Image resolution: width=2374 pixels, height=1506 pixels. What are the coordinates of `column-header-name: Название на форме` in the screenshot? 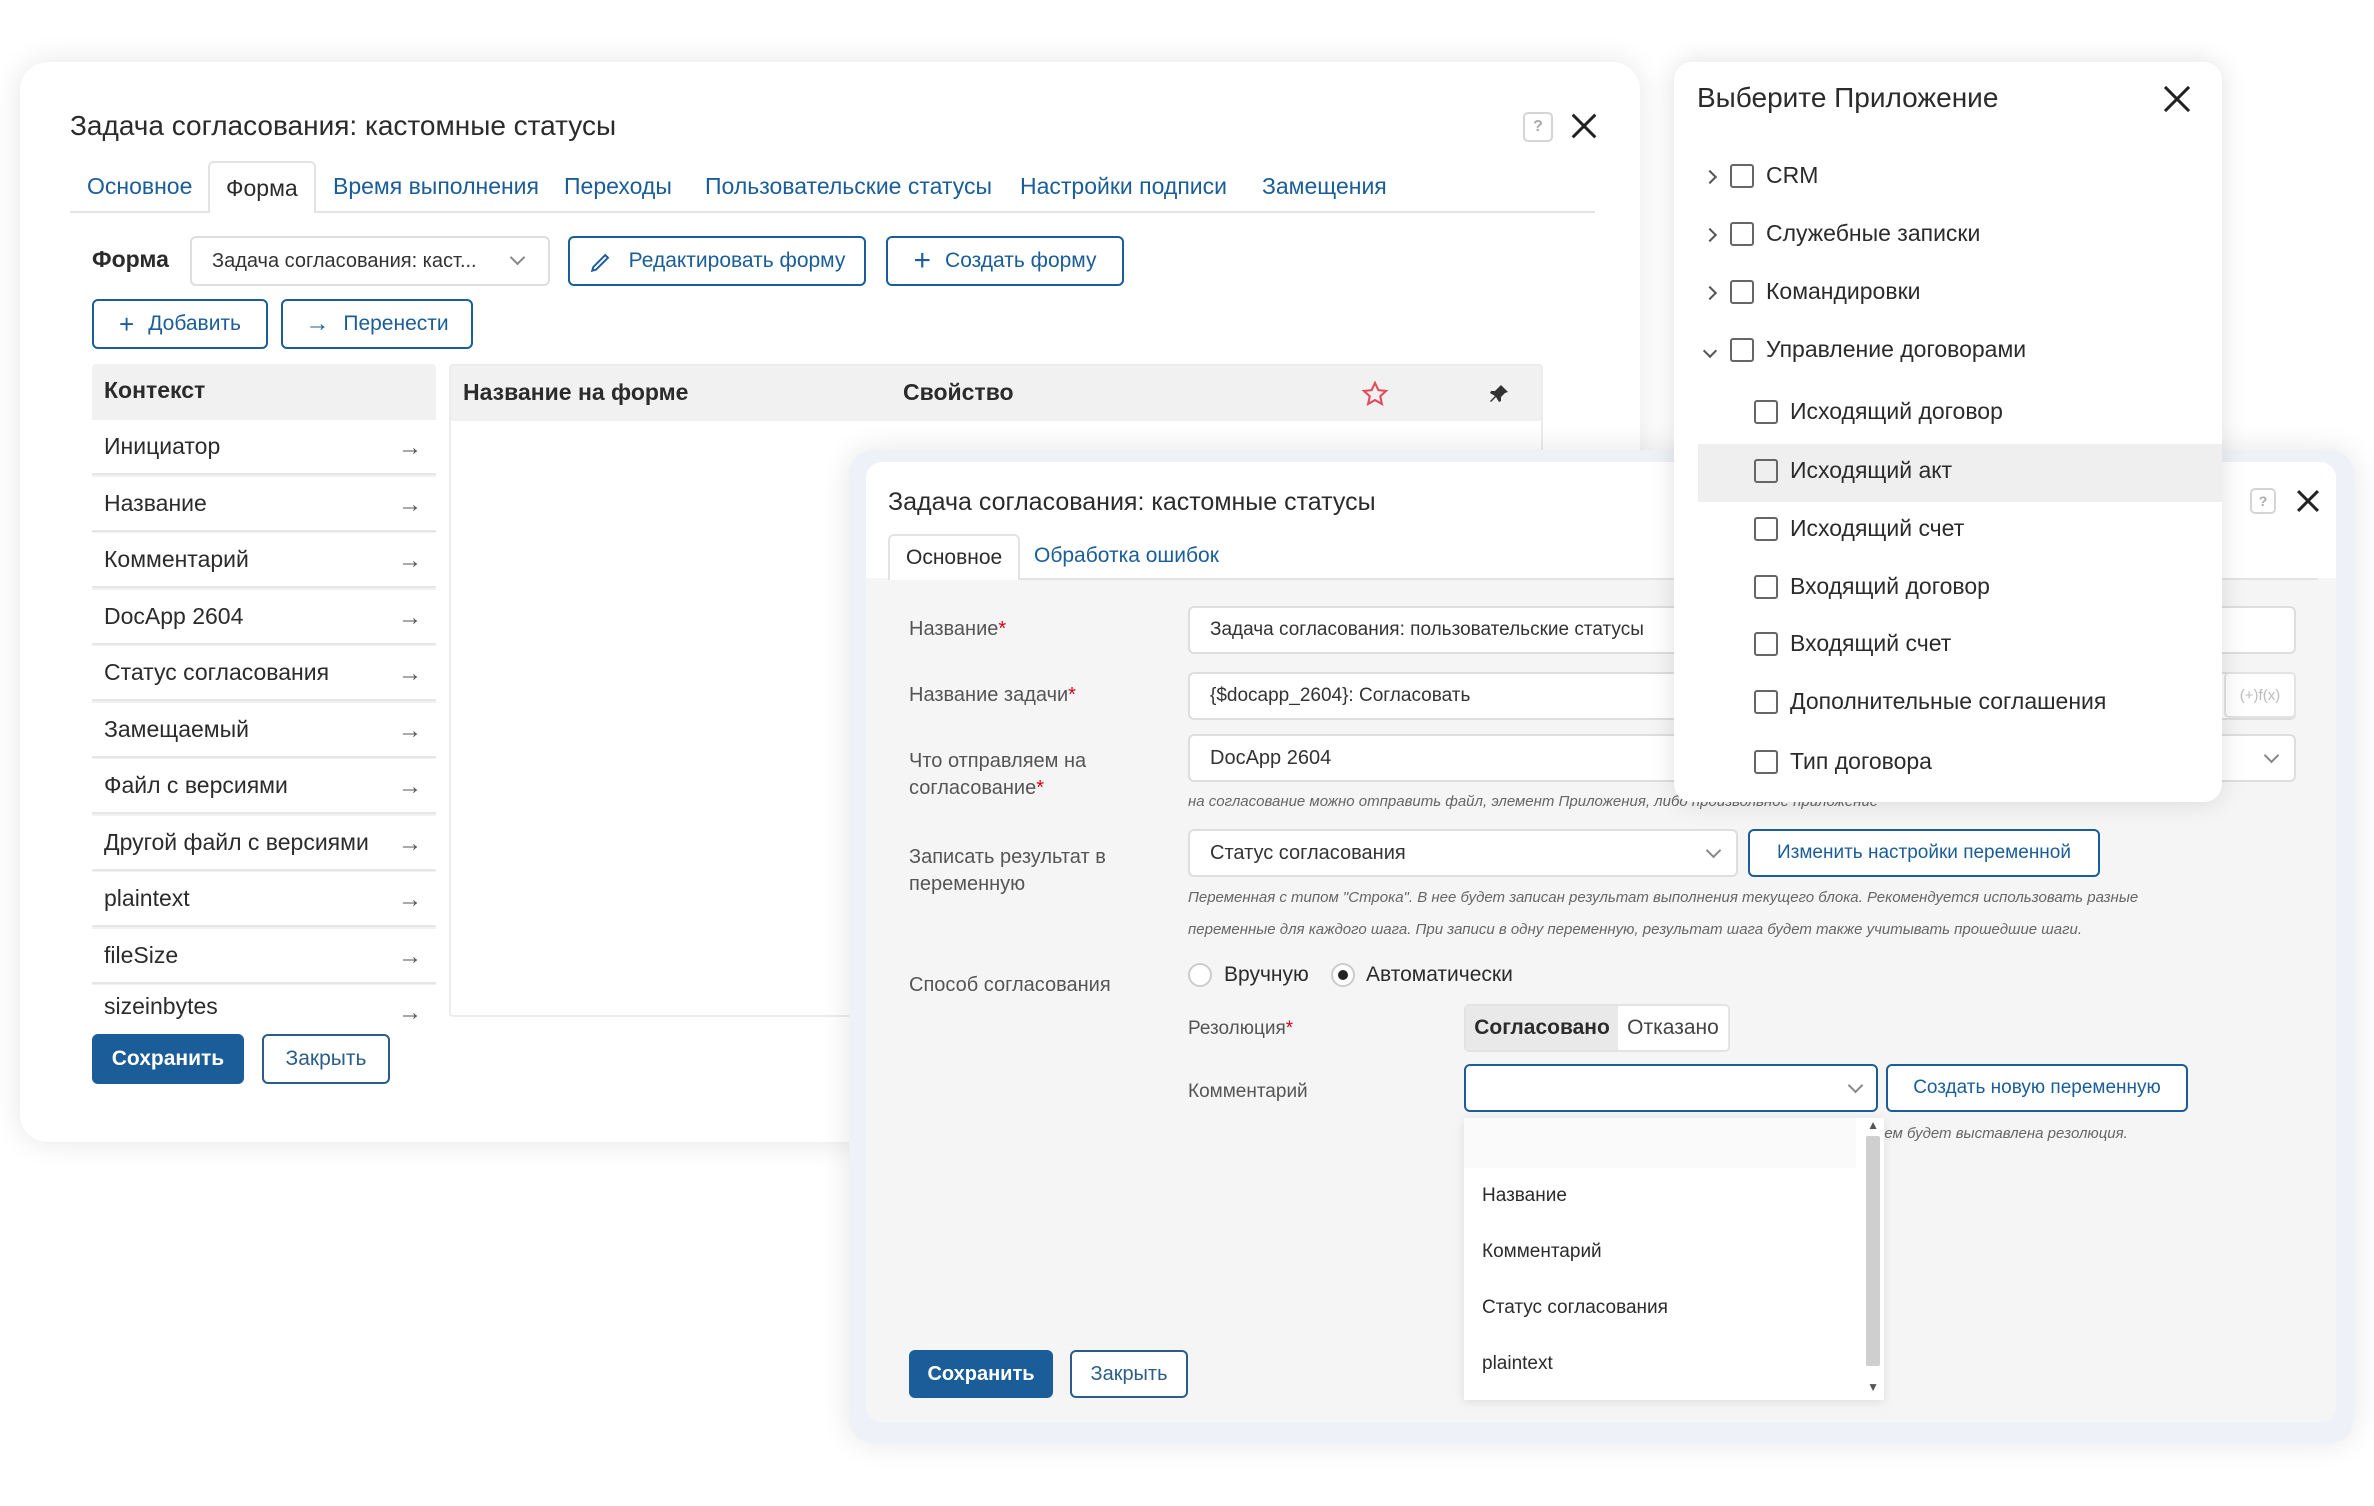 It's located at (576, 392).